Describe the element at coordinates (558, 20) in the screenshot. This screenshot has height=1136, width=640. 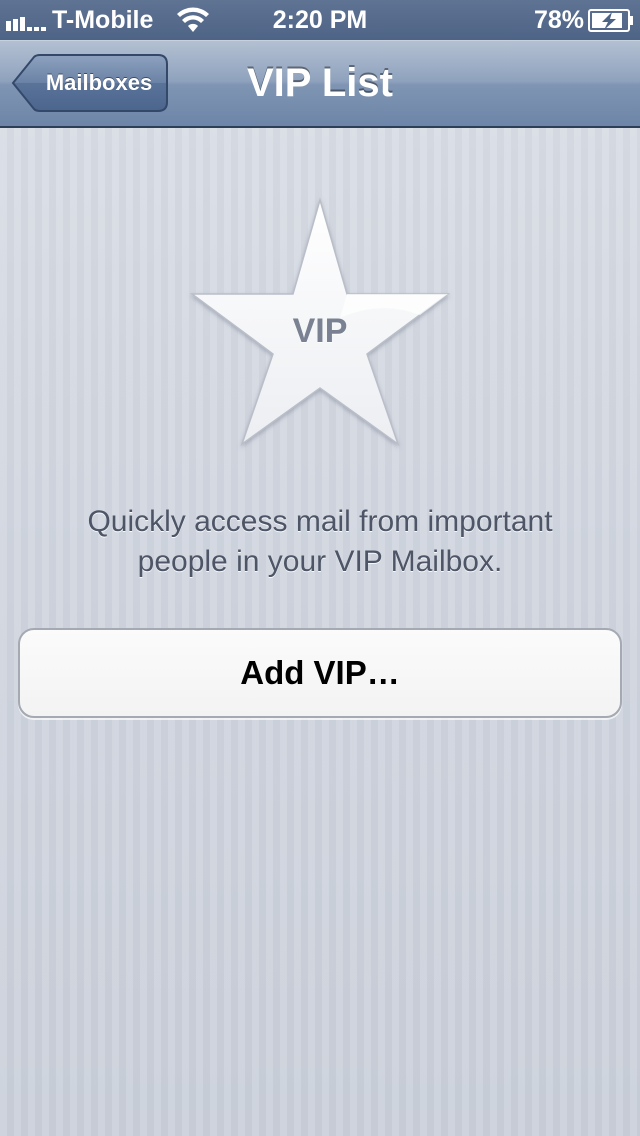
I see `battery-percent: 78%` at that location.